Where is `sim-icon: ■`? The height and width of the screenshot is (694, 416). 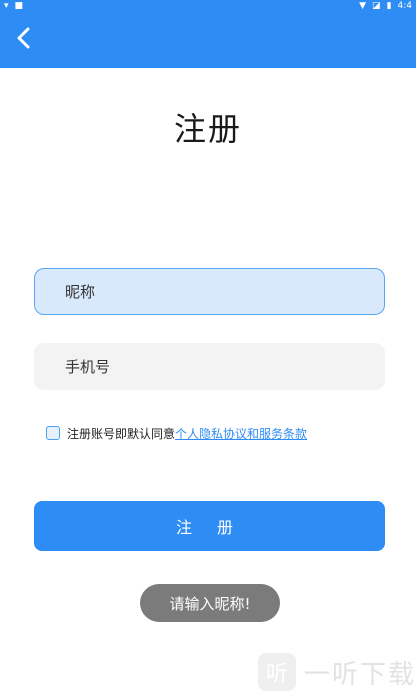
sim-icon: ■ is located at coordinates (19, 6).